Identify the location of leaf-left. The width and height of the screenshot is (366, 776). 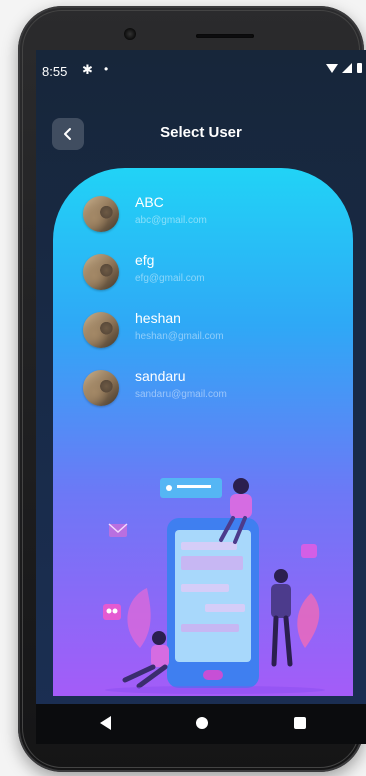
(139, 618).